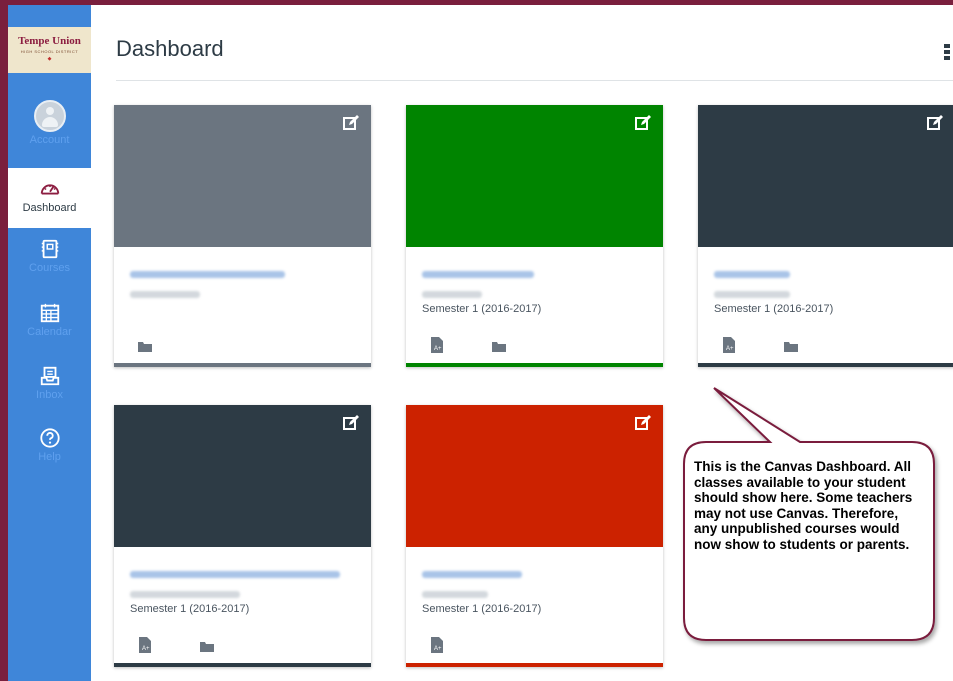  Describe the element at coordinates (49, 198) in the screenshot. I see `nav-item-dashboard: Dashboard` at that location.